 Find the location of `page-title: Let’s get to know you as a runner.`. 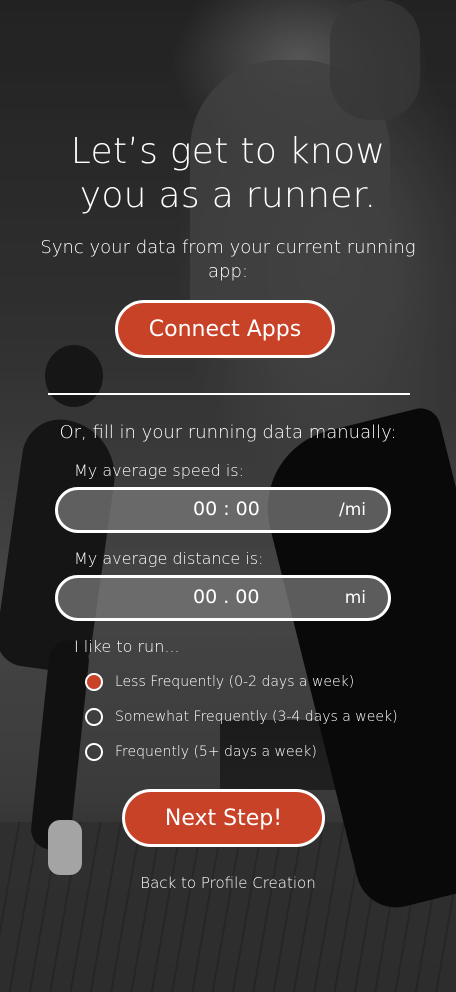

page-title: Let’s get to know you as a runner. is located at coordinates (228, 174).